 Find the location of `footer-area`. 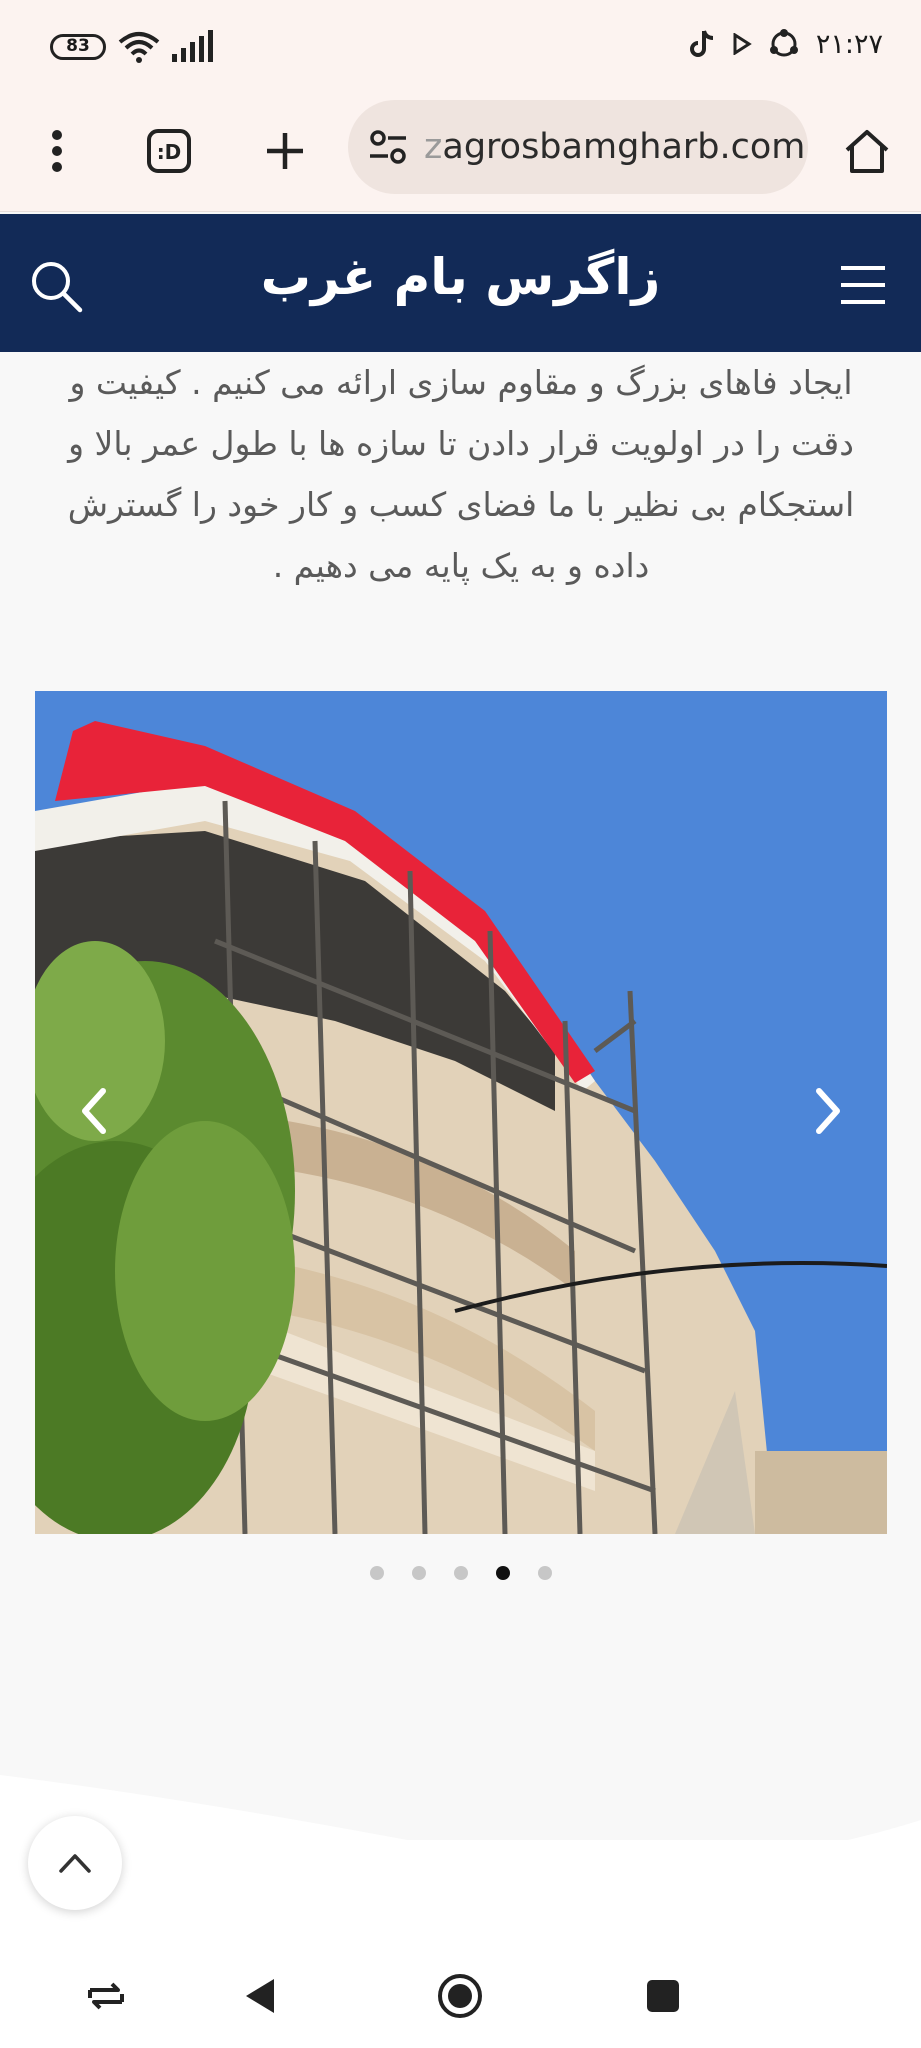

footer-area is located at coordinates (460, 1890).